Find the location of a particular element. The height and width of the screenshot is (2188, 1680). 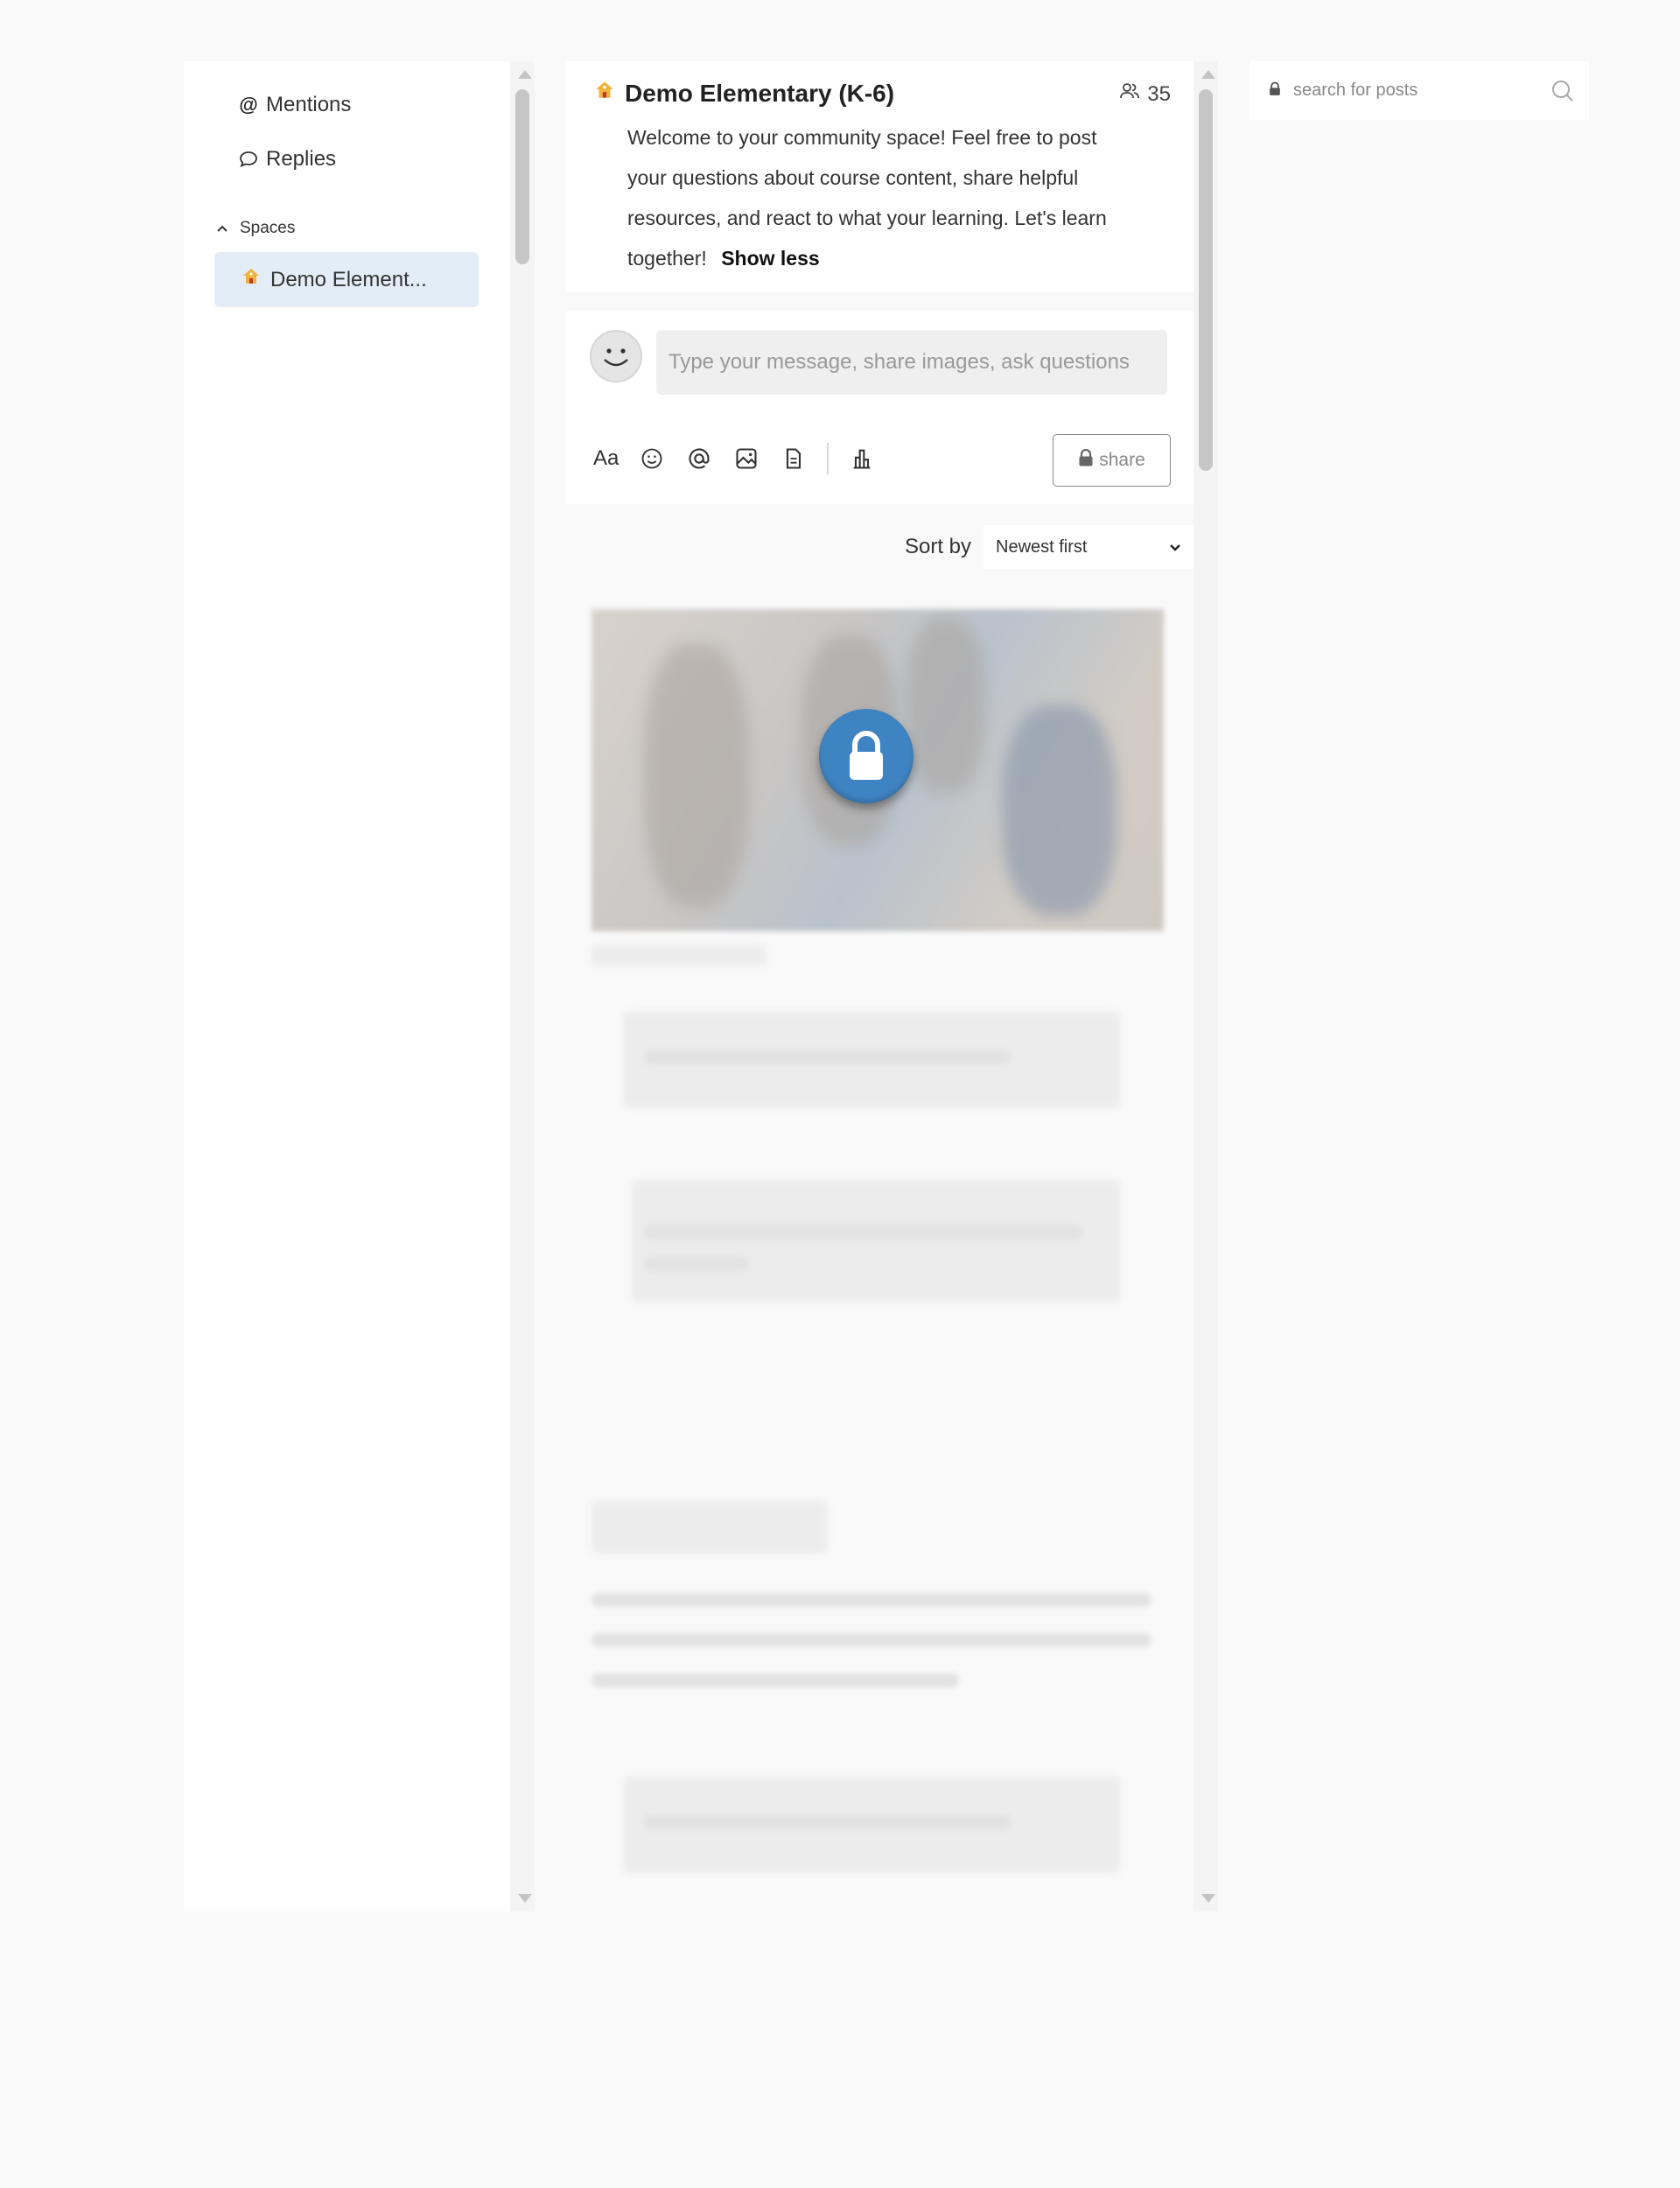

avatar is located at coordinates (616, 356).